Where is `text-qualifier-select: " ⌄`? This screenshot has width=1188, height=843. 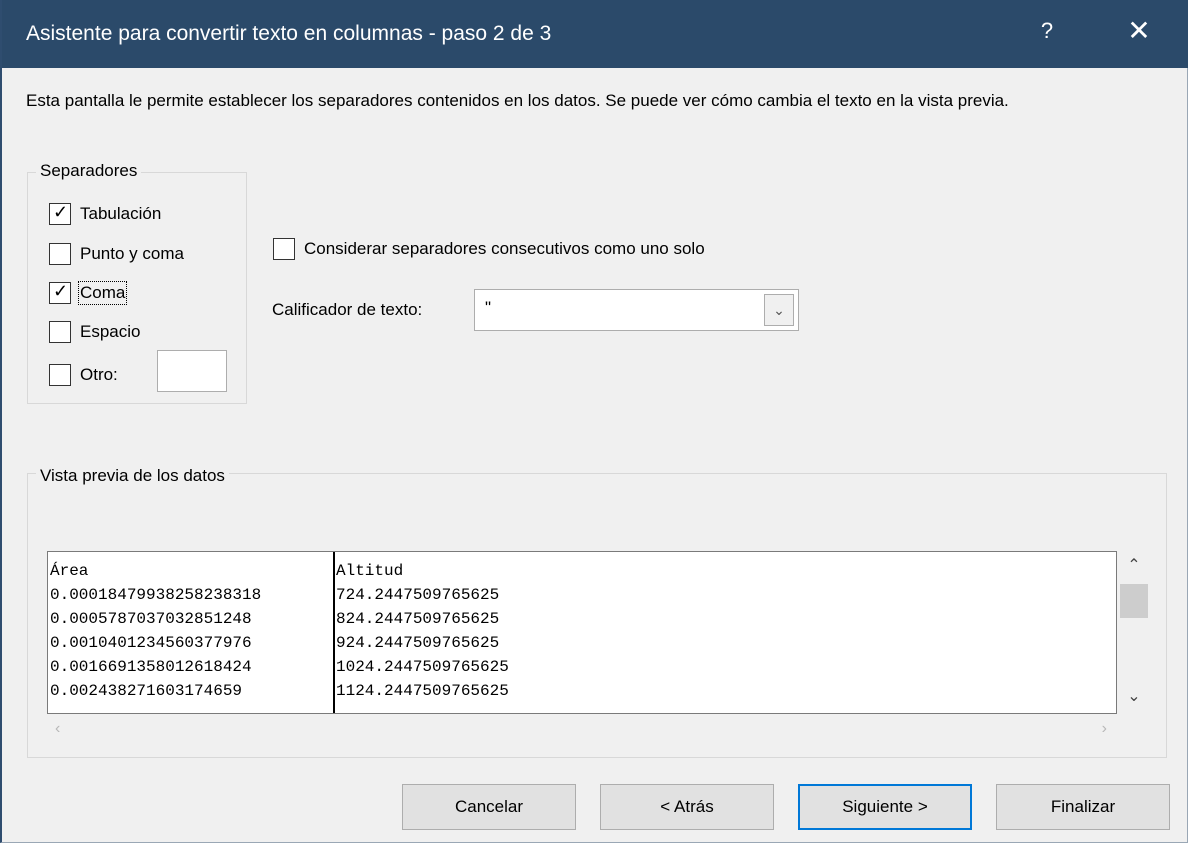
text-qualifier-select: " ⌄ is located at coordinates (636, 310).